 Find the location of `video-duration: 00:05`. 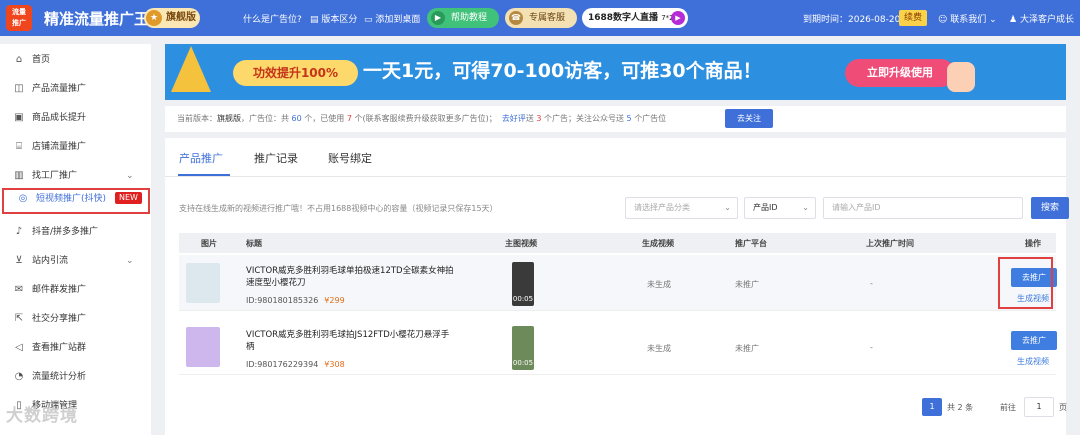

video-duration: 00:05 is located at coordinates (523, 299).